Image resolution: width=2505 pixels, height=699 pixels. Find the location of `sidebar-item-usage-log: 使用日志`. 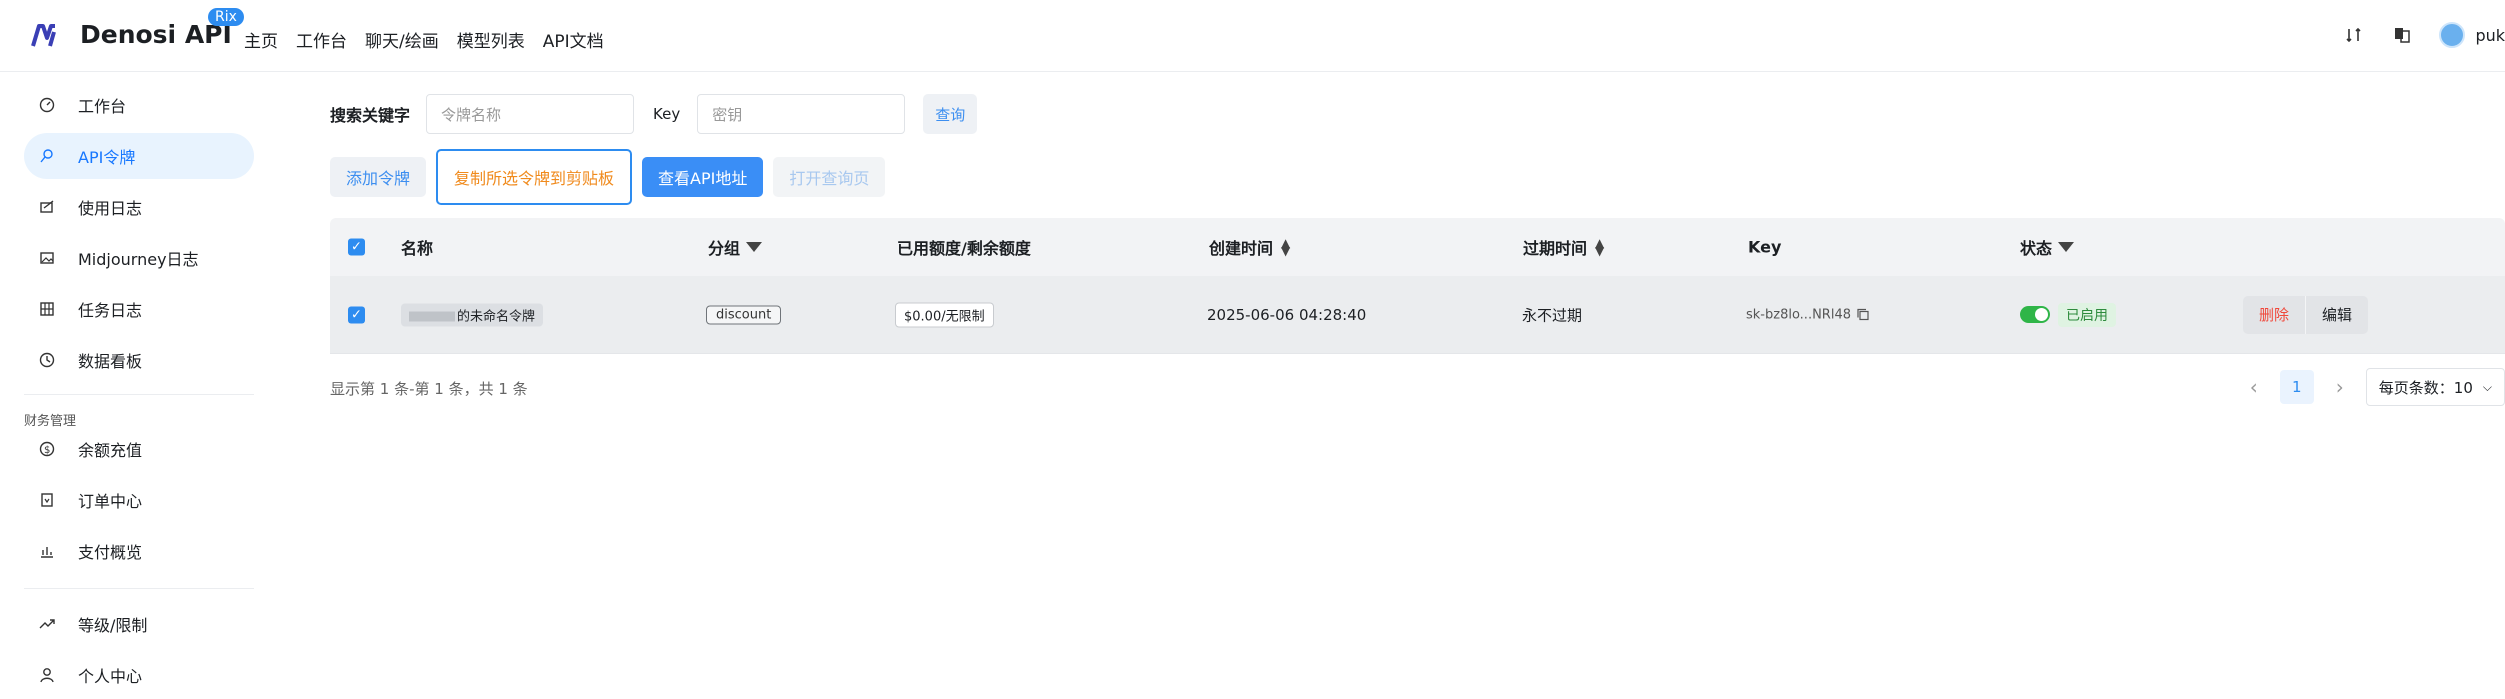

sidebar-item-usage-log: 使用日志 is located at coordinates (139, 207).